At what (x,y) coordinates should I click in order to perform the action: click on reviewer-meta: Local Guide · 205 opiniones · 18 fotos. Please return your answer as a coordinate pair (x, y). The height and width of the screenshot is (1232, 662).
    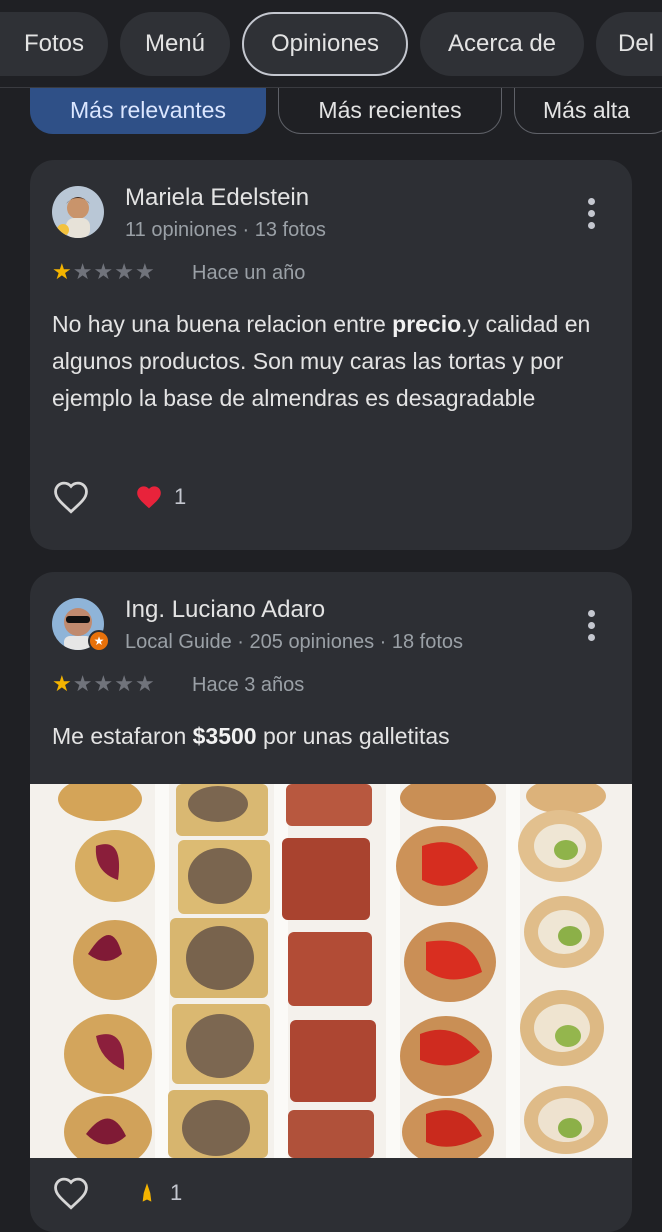
    Looking at the image, I should click on (294, 642).